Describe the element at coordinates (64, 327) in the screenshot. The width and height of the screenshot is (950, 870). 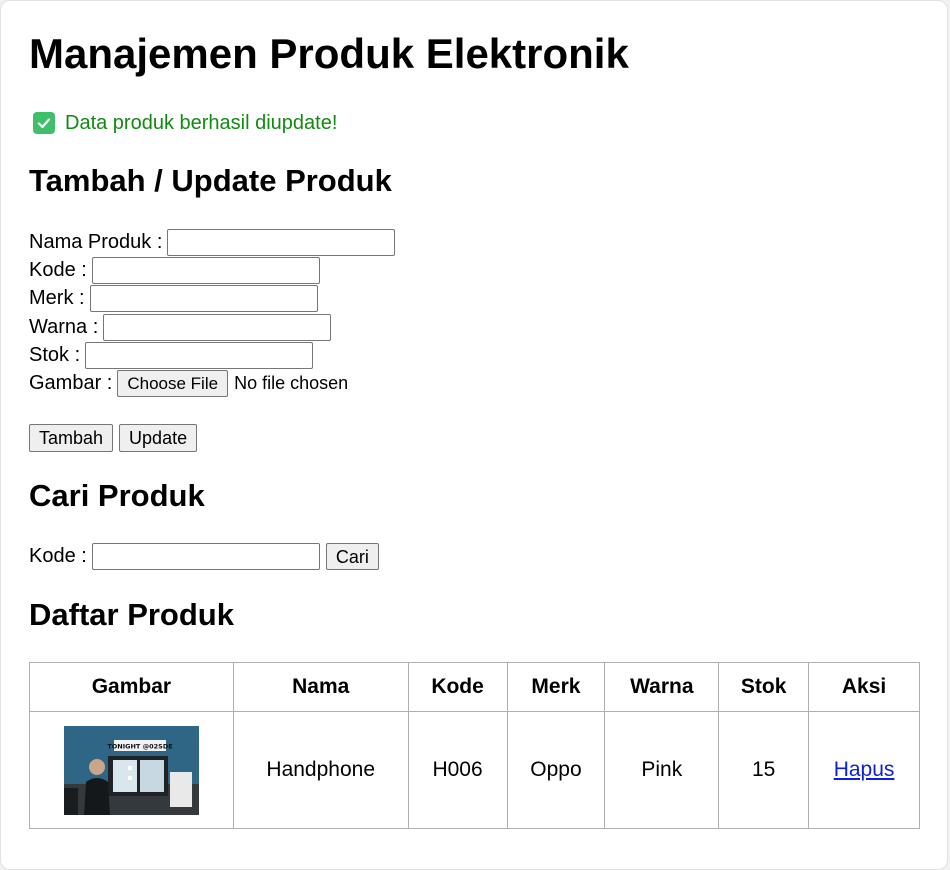
I see `warna-label: Warna :` at that location.